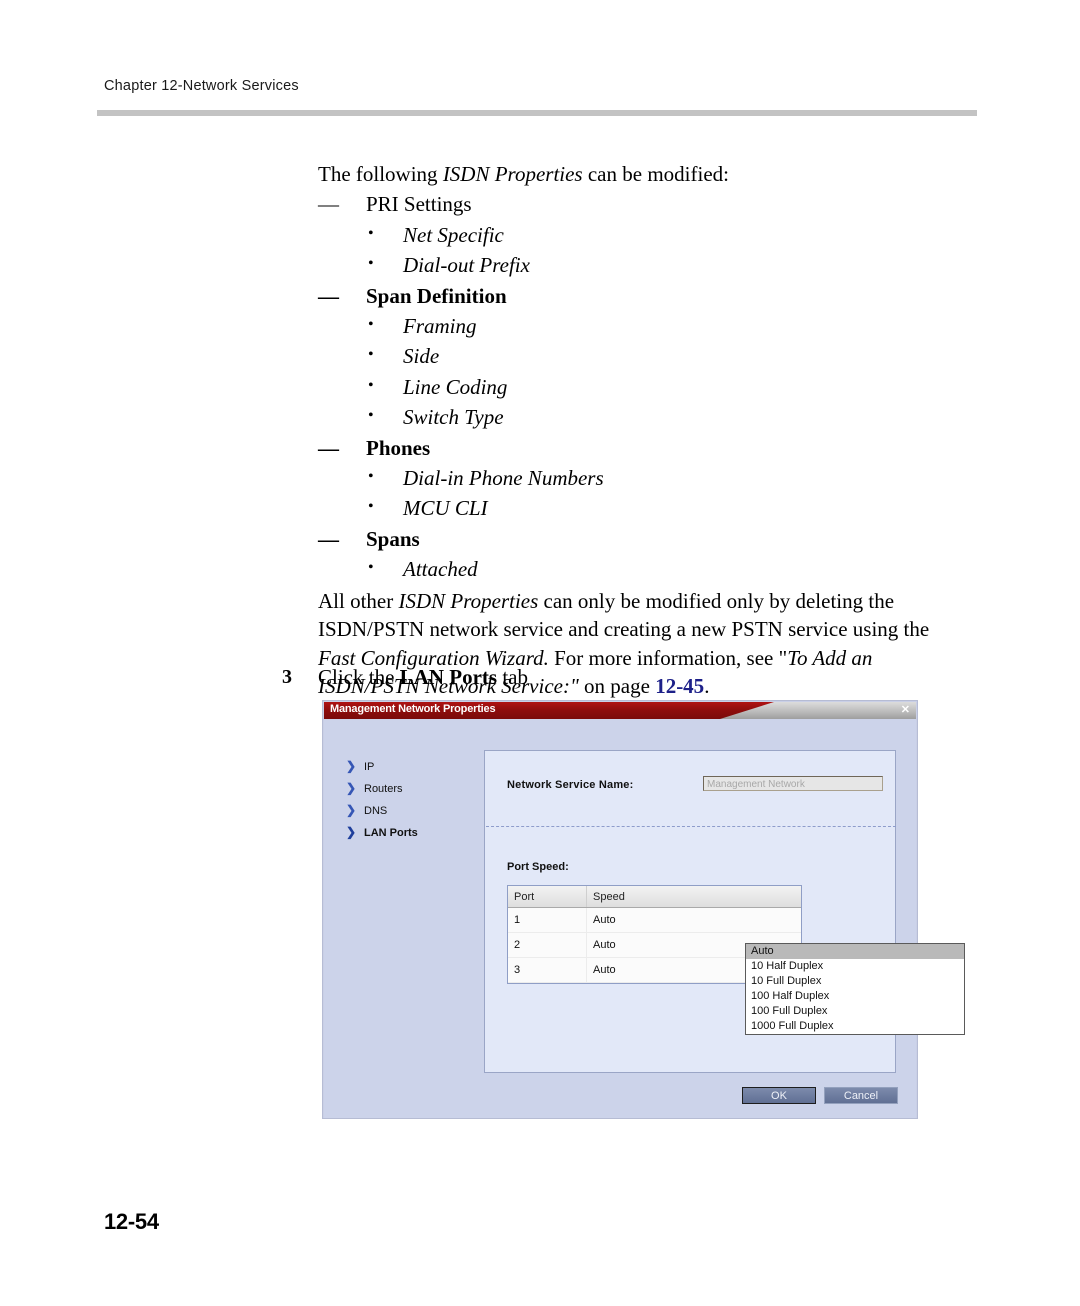  What do you see at coordinates (855, 981) in the screenshot?
I see `dropdown-option-10-full-duplex: 10 Full Duplex` at bounding box center [855, 981].